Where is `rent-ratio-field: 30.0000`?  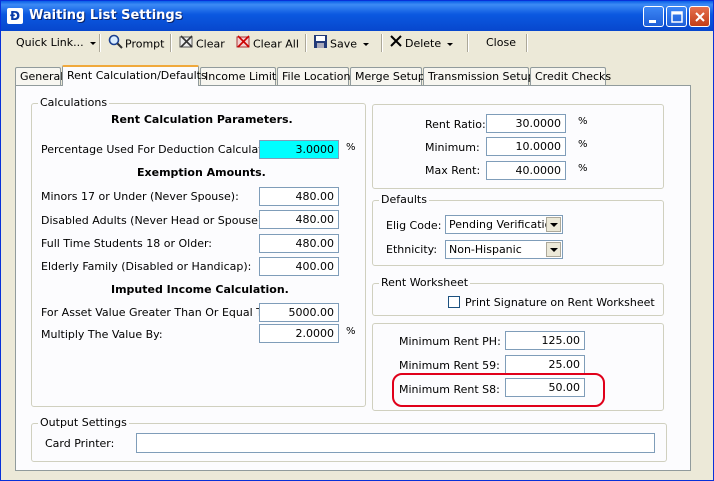 rent-ratio-field: 30.0000 is located at coordinates (526, 123).